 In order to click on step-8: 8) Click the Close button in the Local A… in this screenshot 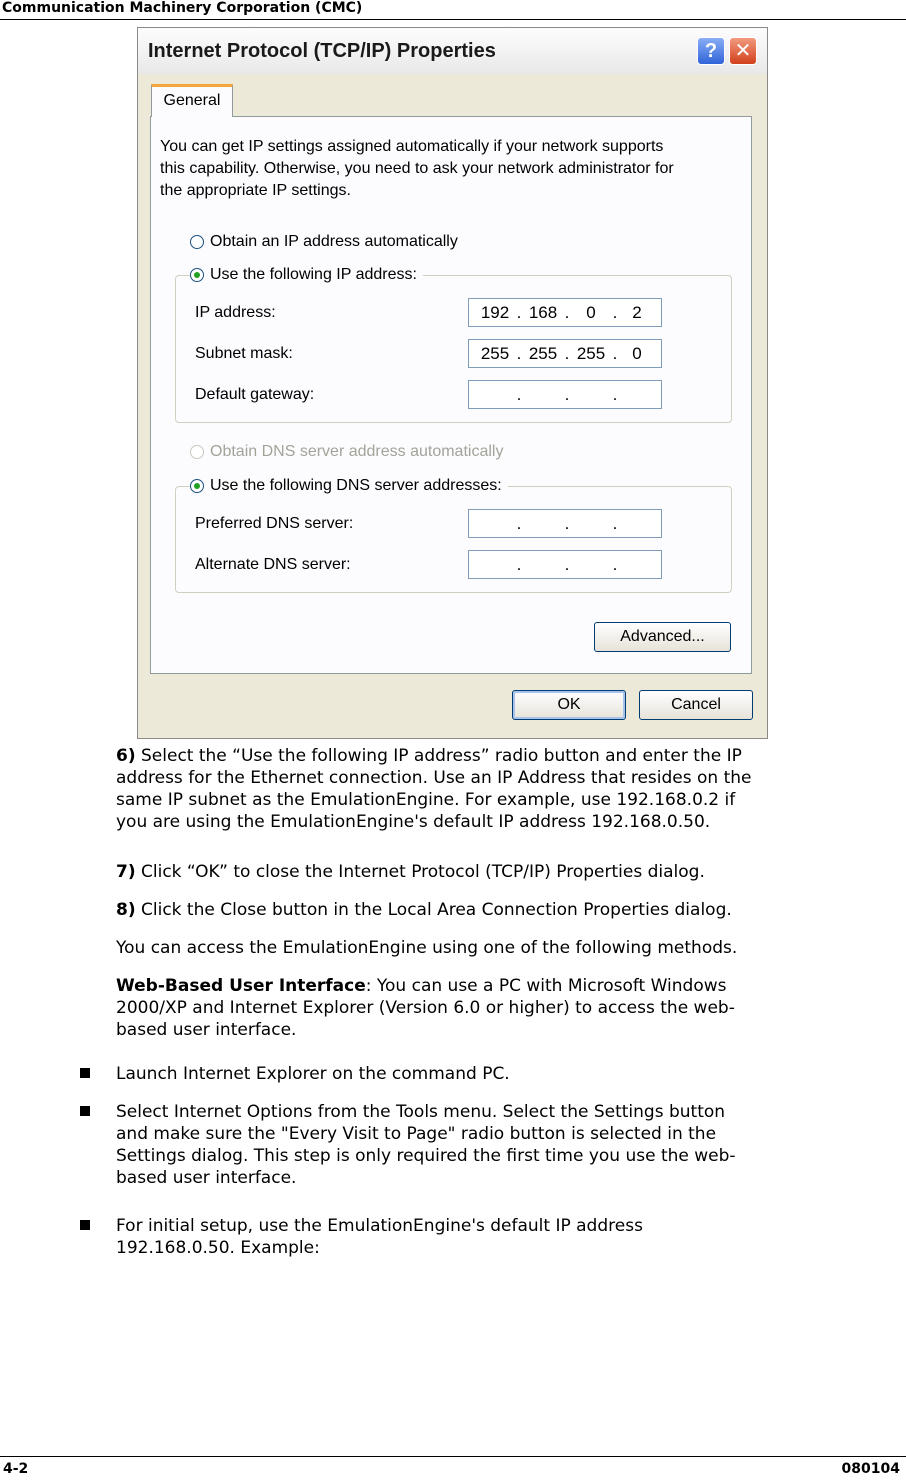, I will do `click(511, 910)`.